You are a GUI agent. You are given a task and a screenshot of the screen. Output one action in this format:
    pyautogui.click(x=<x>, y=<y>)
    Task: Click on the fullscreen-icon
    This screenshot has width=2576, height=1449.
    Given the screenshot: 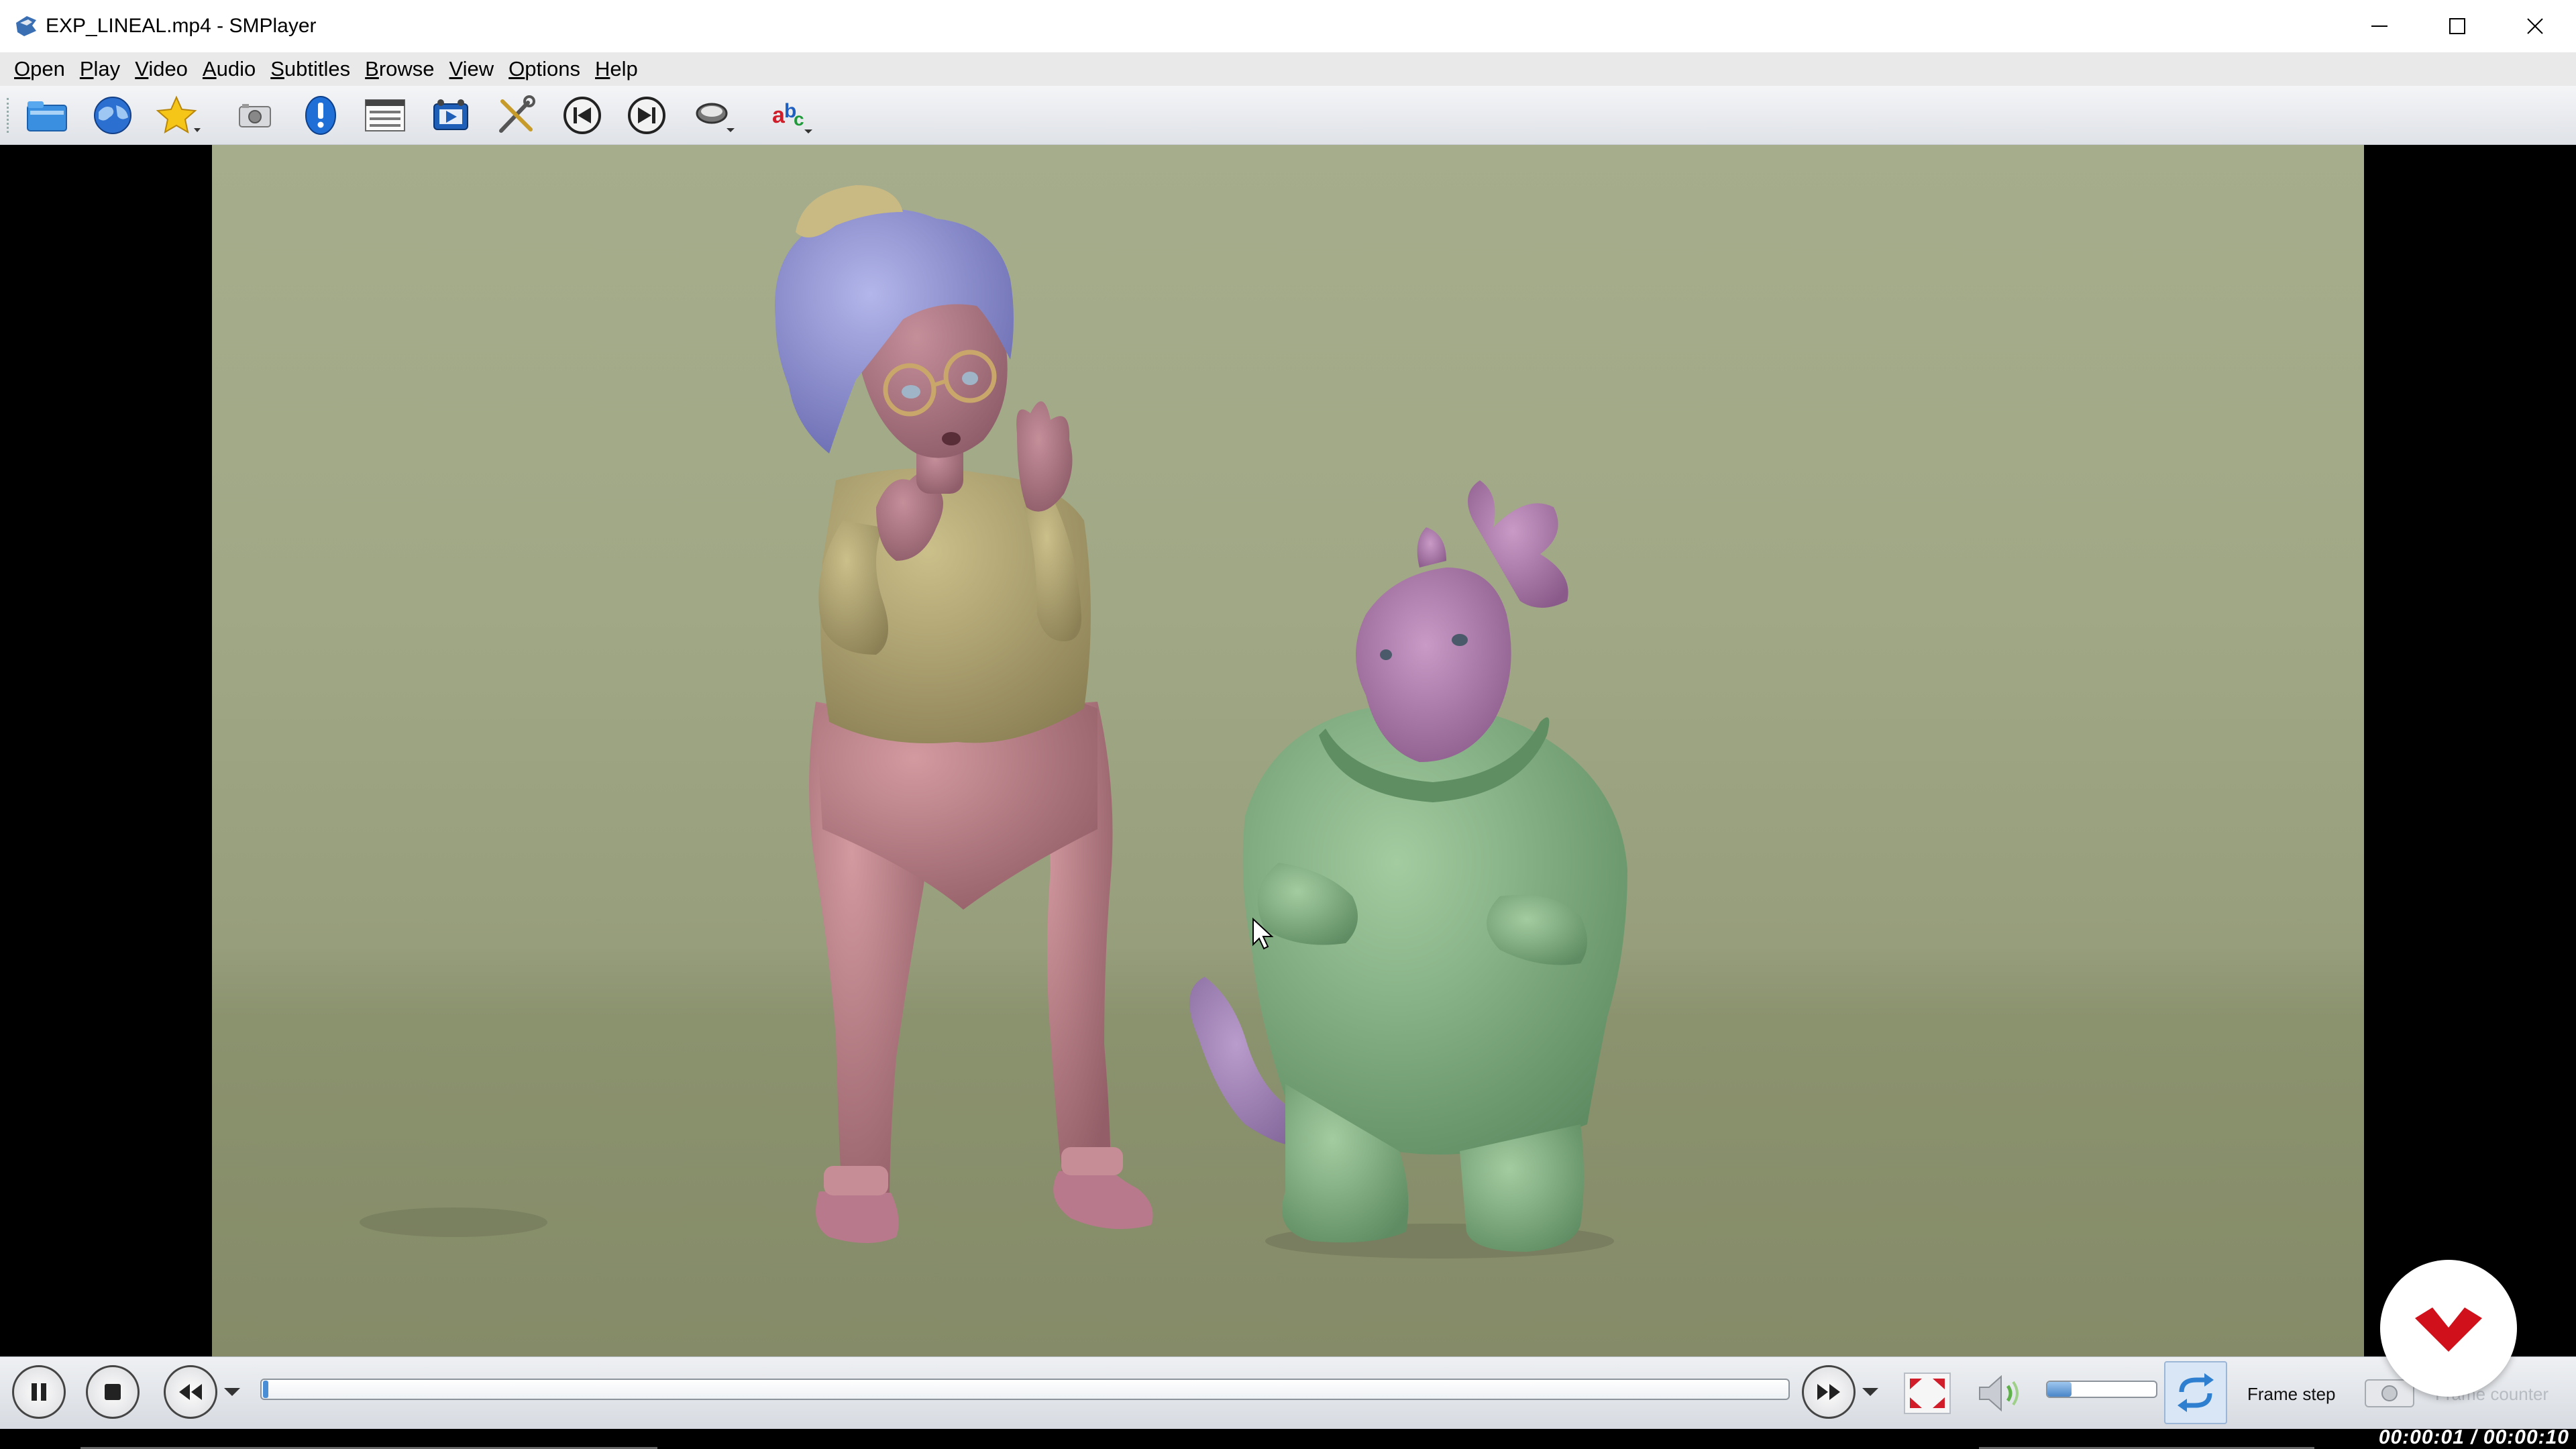 What is the action you would take?
    pyautogui.click(x=1927, y=1393)
    